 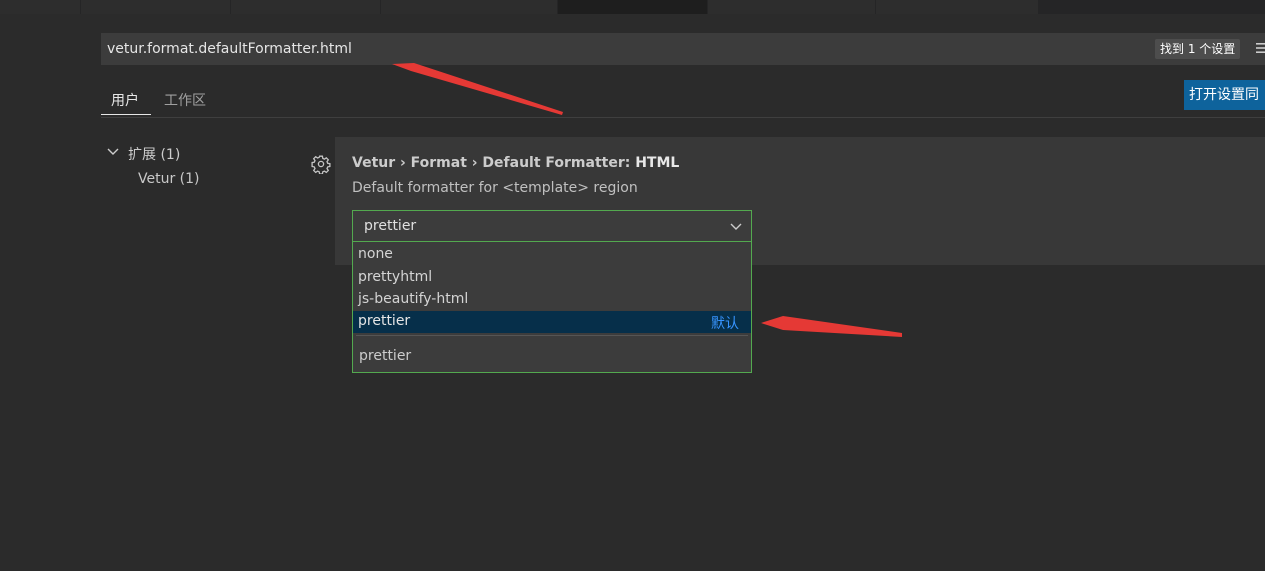 What do you see at coordinates (495, 188) in the screenshot?
I see `setting-description: Default formatter for <template> region` at bounding box center [495, 188].